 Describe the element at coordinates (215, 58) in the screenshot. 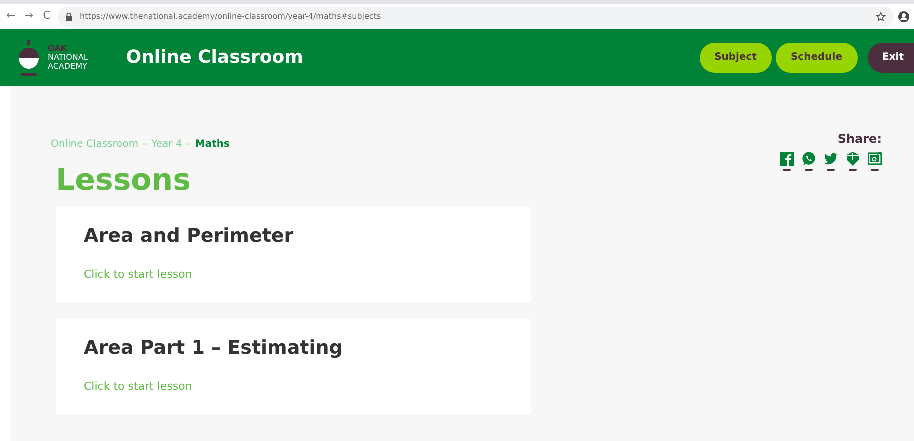

I see `site-title: Online Classroom` at that location.